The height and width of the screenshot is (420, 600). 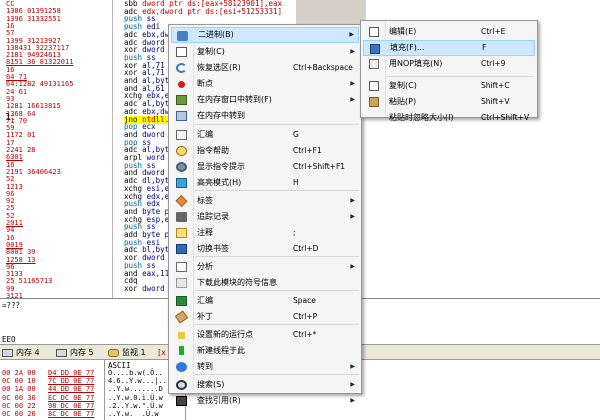 What do you see at coordinates (205, 200) in the screenshot?
I see `menu-item-label: 标签` at bounding box center [205, 200].